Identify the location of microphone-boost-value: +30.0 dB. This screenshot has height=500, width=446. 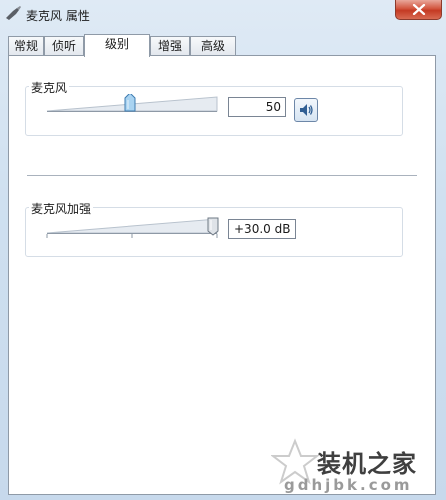
(262, 229).